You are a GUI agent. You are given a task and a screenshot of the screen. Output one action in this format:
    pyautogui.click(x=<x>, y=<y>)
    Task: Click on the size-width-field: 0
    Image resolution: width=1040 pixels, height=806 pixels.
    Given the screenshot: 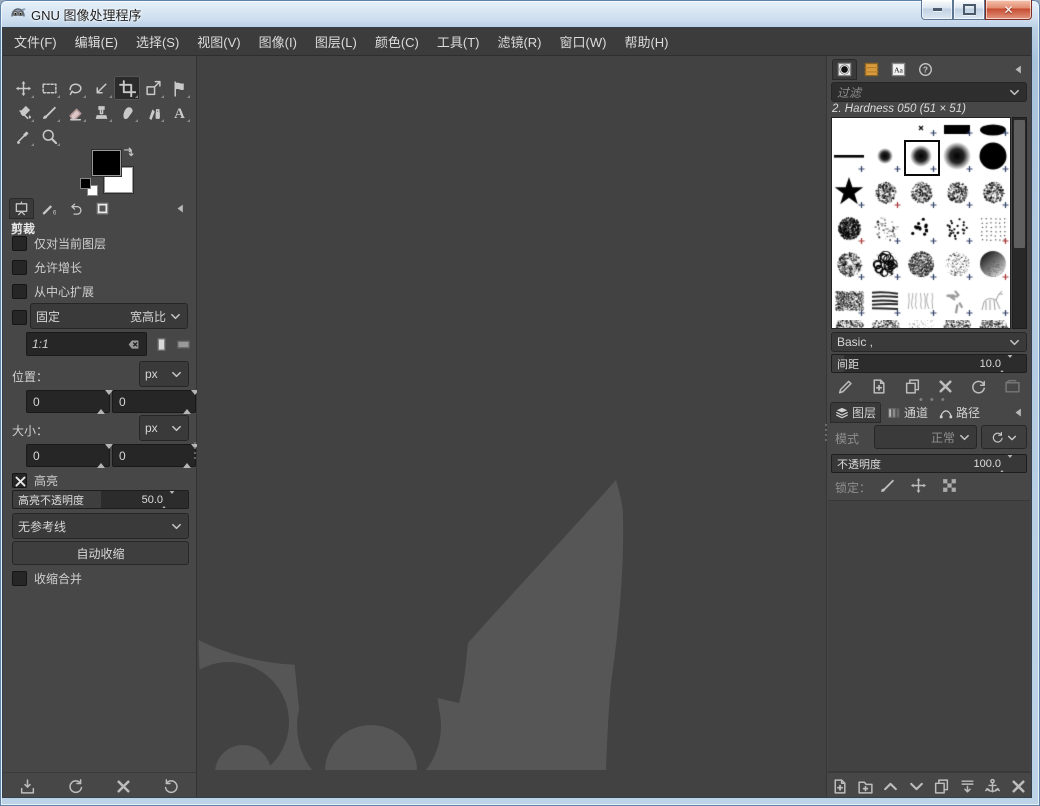 What is the action you would take?
    pyautogui.click(x=69, y=455)
    